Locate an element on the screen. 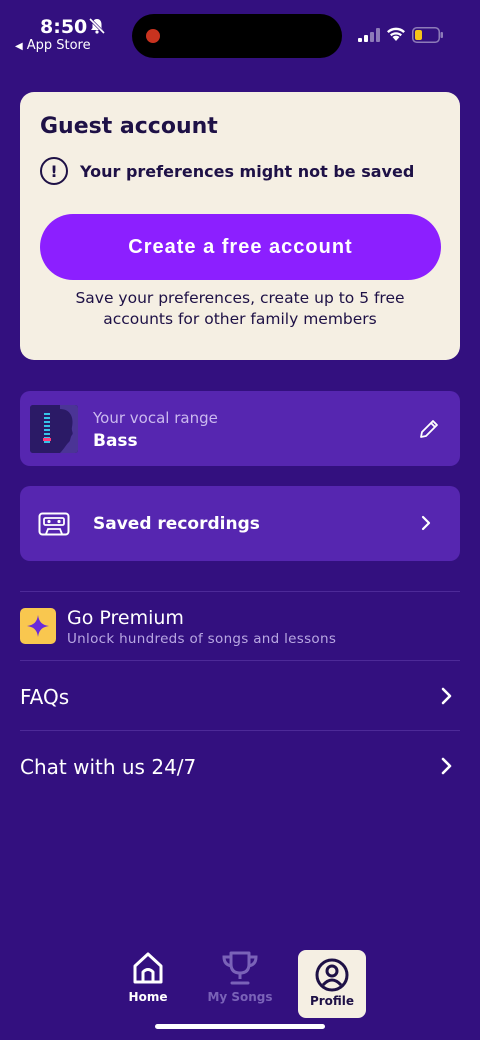 This screenshot has width=480, height=1040. guest-warning-text: Your preferences might not be saved is located at coordinates (247, 171).